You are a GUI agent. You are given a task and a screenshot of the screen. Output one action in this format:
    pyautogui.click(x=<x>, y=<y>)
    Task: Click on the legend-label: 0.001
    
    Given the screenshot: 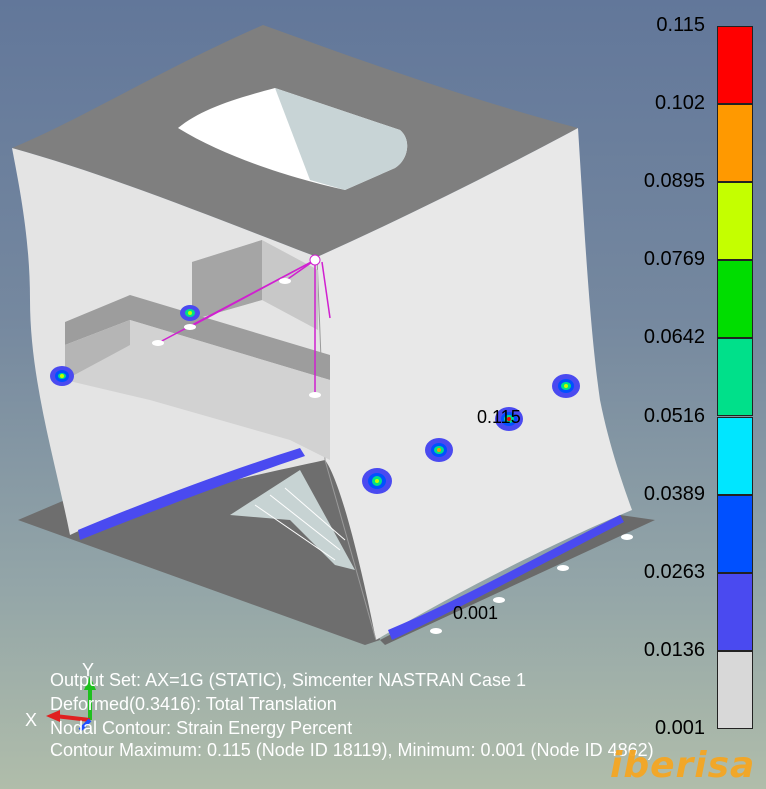 What is the action you would take?
    pyautogui.click(x=679, y=727)
    